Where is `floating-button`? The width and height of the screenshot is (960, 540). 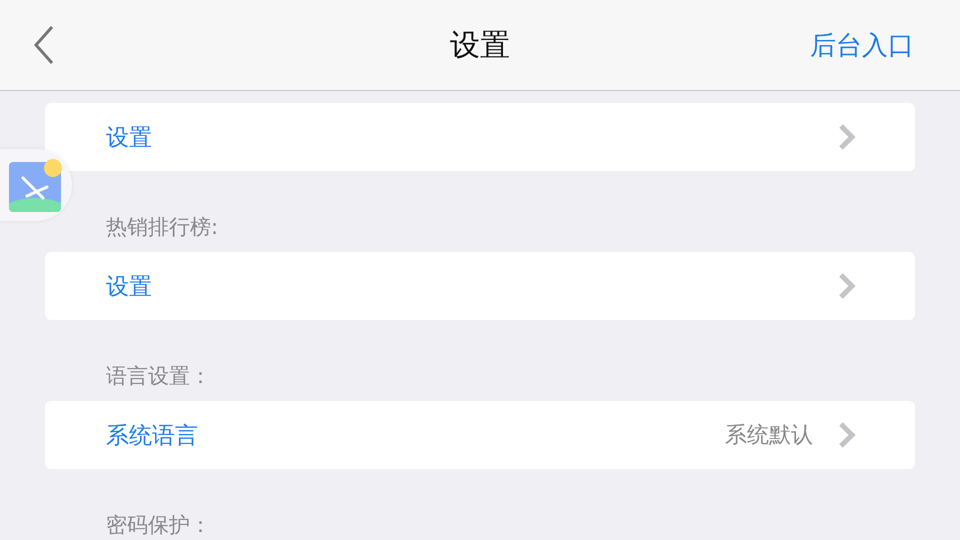 floating-button is located at coordinates (36, 185).